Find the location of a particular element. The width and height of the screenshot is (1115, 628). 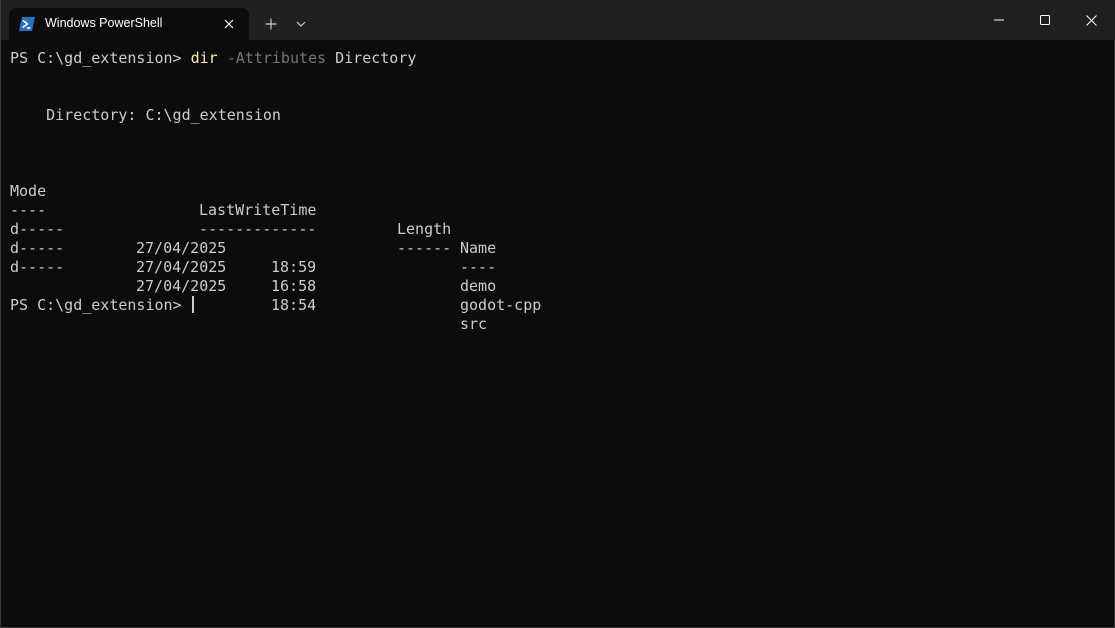

command-name: dir is located at coordinates (204, 58).